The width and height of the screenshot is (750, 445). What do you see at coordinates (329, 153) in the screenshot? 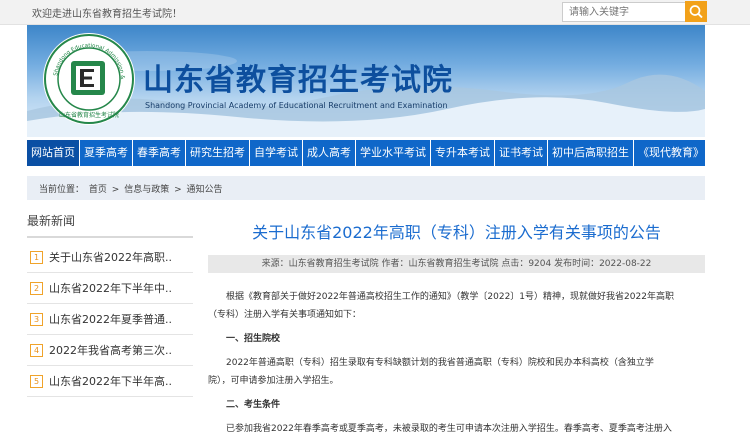
I see `nav-item-adult-exam: 成人高考` at bounding box center [329, 153].